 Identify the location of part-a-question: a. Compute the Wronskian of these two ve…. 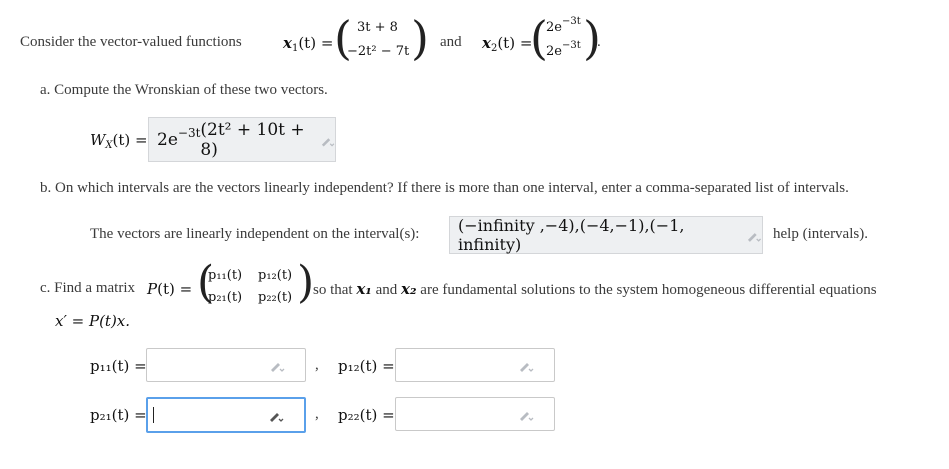
(184, 90).